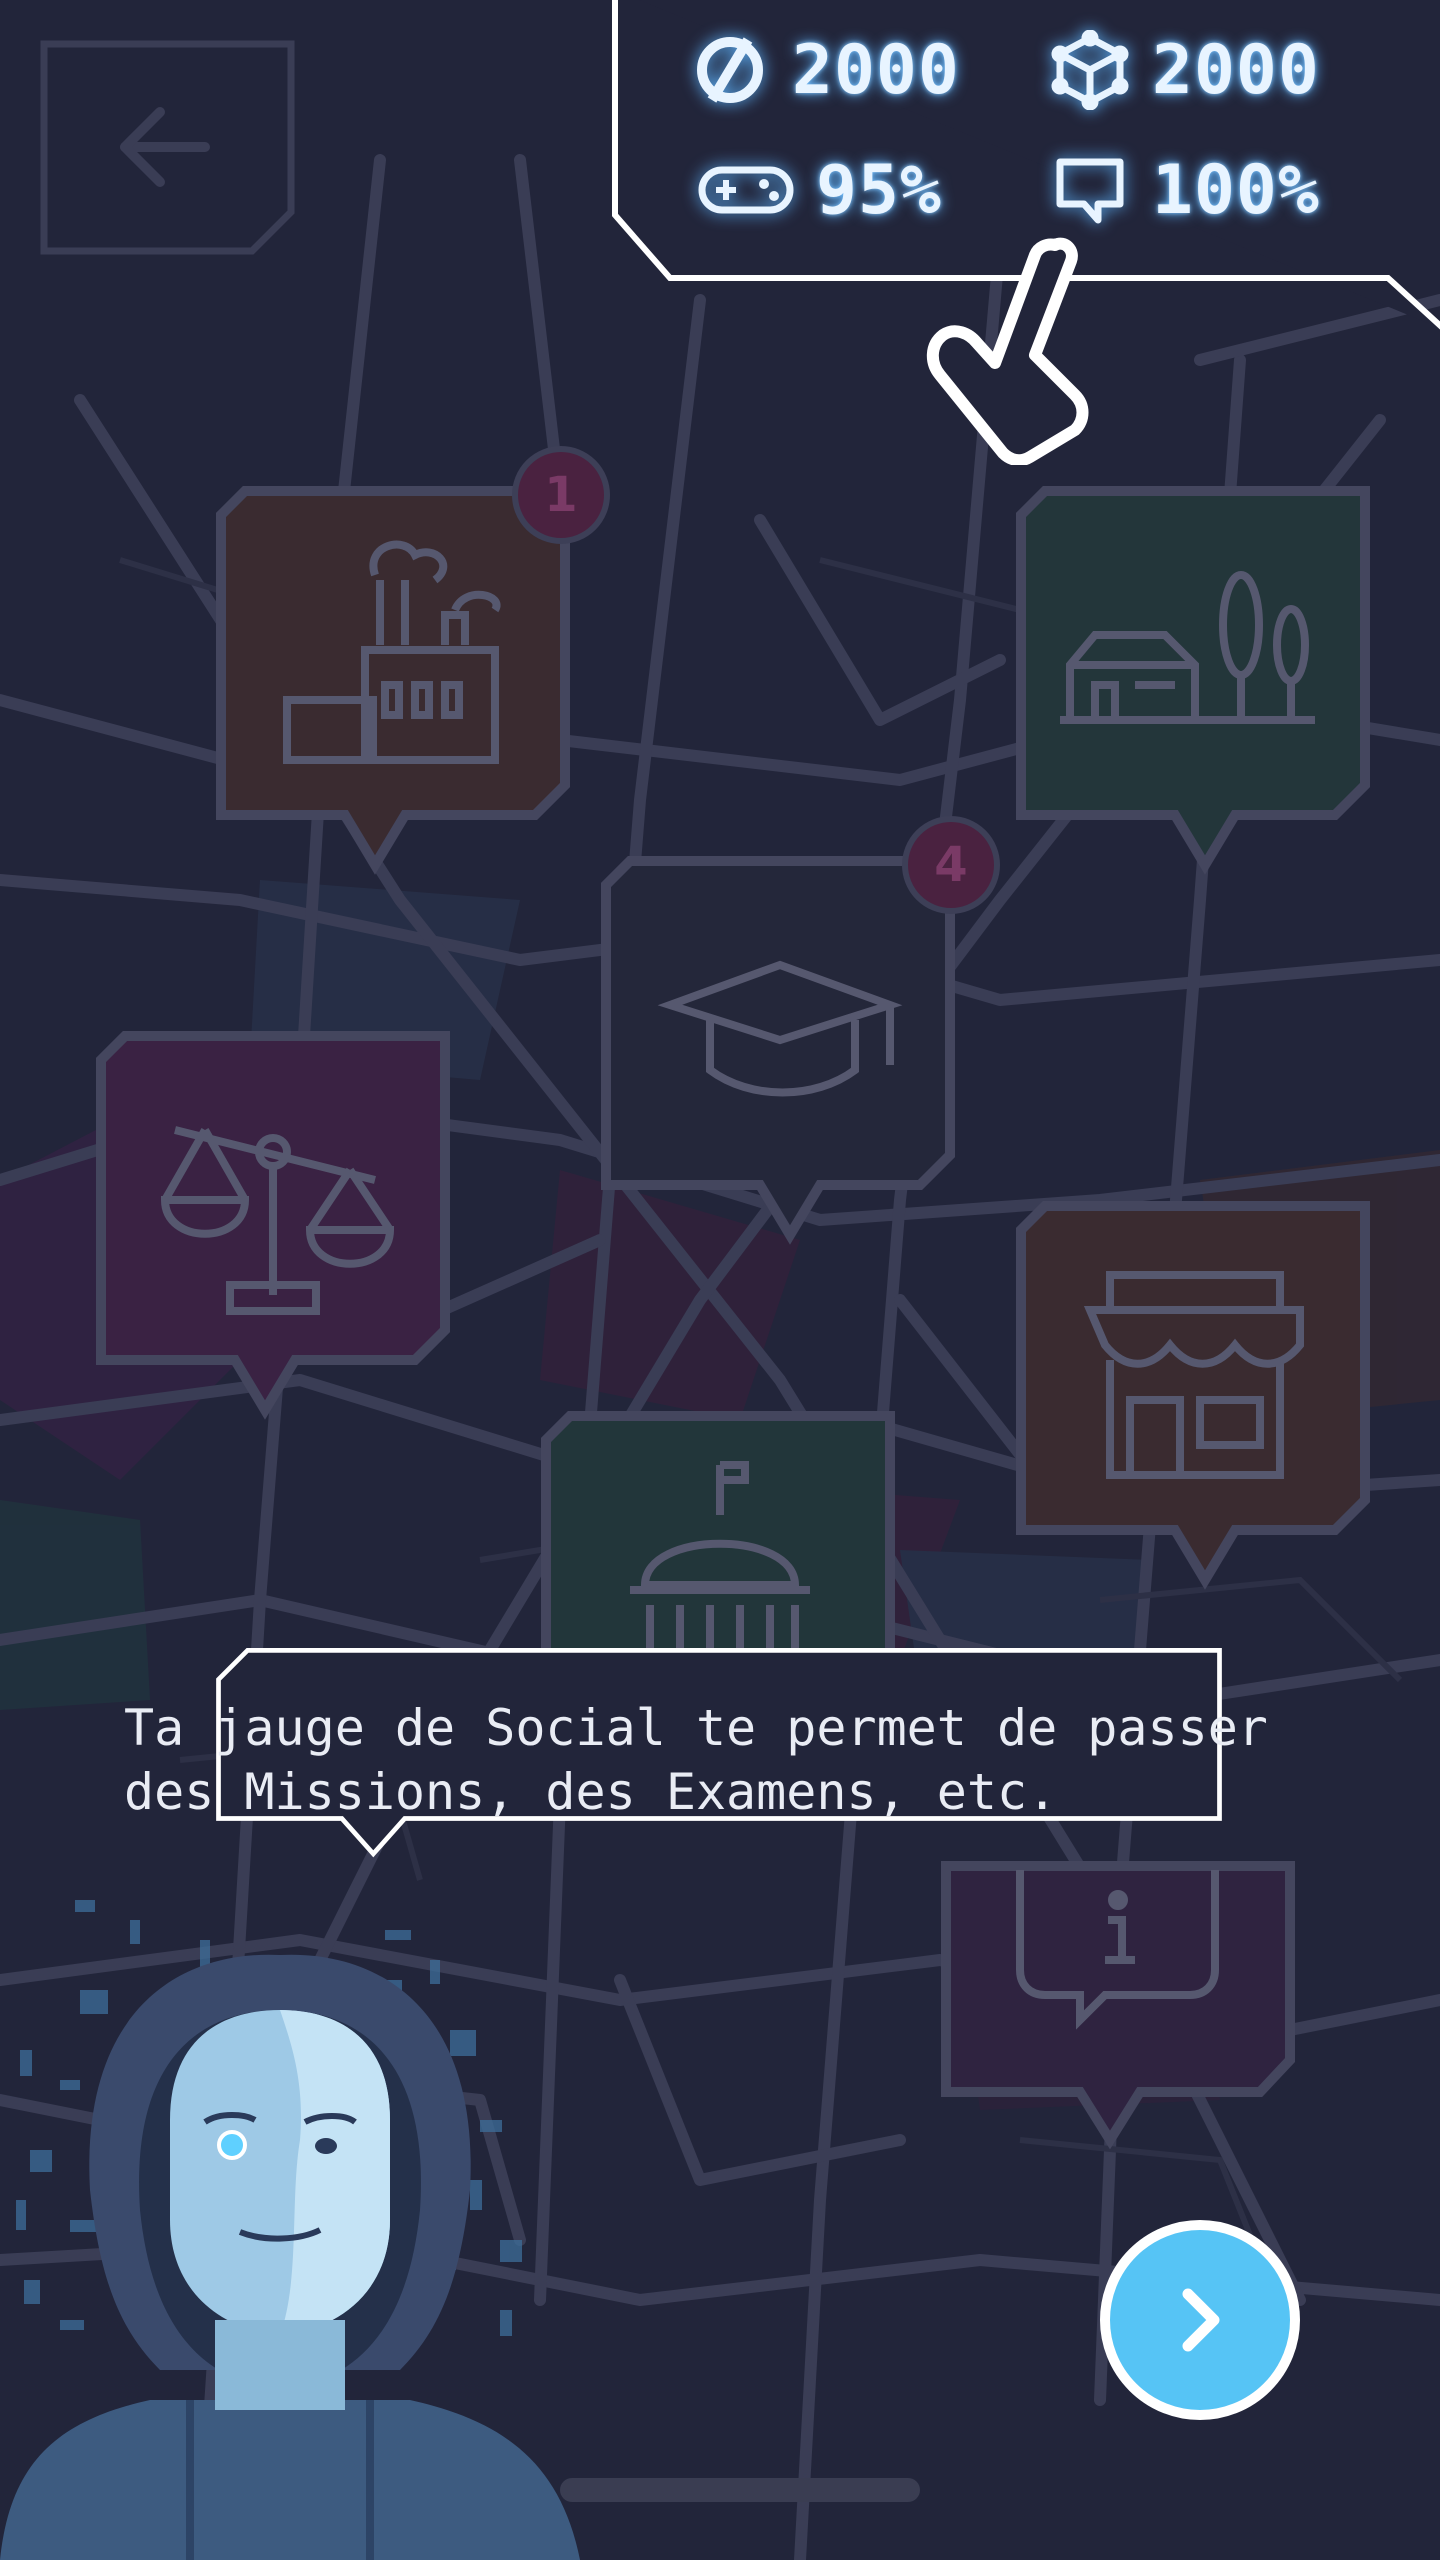 The image size is (1440, 2560). I want to click on coins-value: 2000, so click(876, 70).